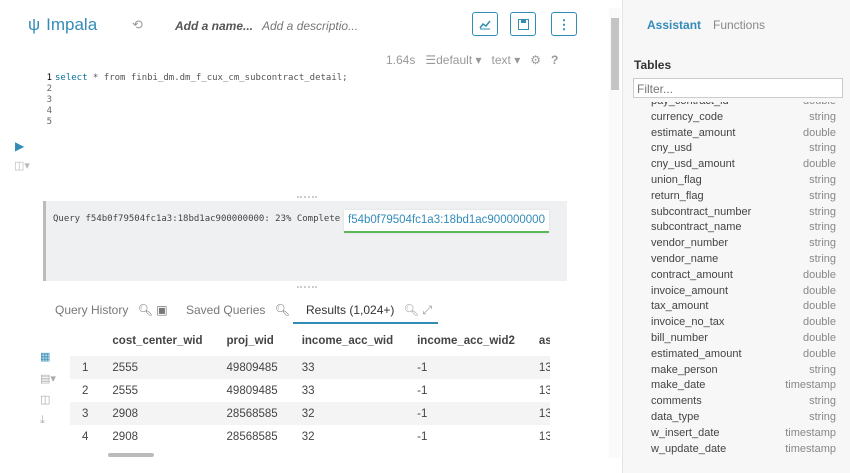  I want to click on list-item: cny_usd_amount double, so click(743, 165).